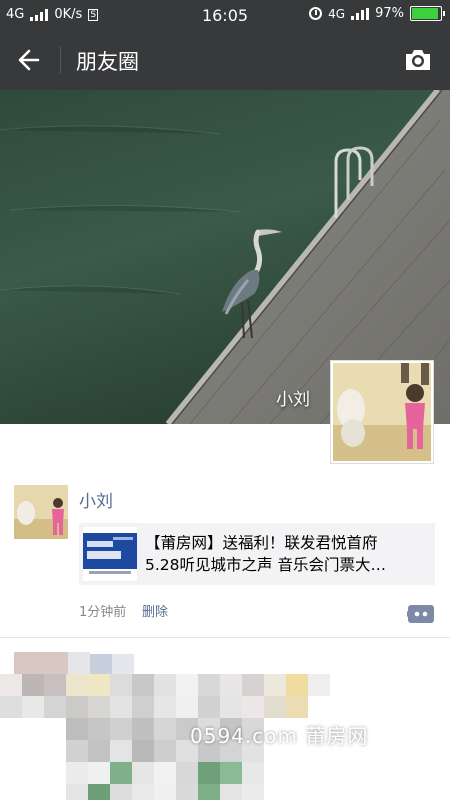 The width and height of the screenshot is (450, 800). Describe the element at coordinates (261, 543) in the screenshot. I see `link-title-line1: 【莆房网】送福利！联发君悦首府` at that location.